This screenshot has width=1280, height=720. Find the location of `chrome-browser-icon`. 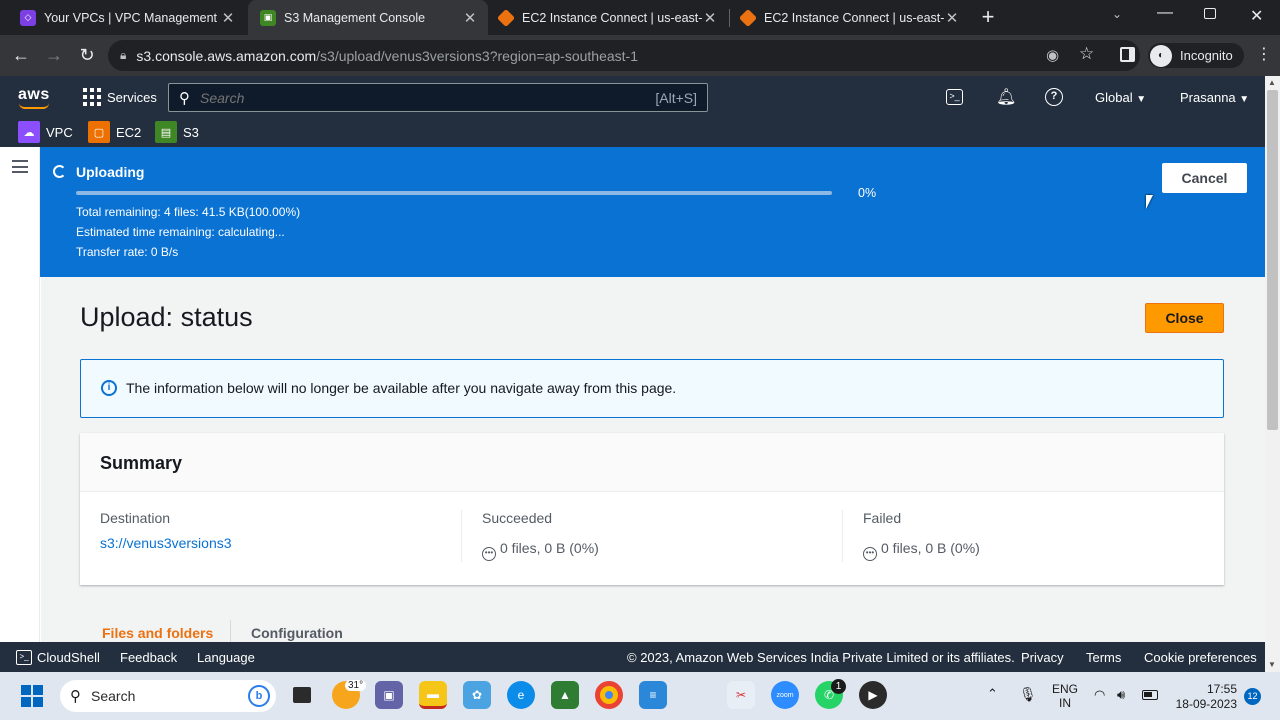

chrome-browser-icon is located at coordinates (609, 695).